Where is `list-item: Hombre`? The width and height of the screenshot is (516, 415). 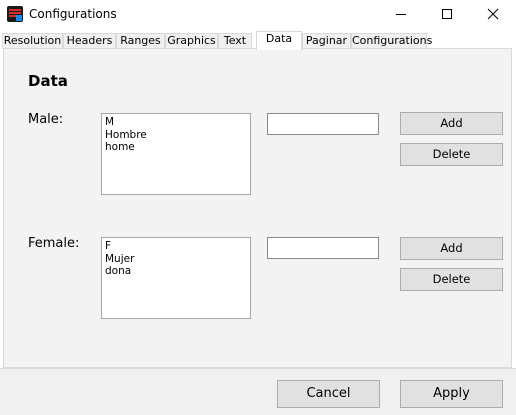
list-item: Hombre is located at coordinates (176, 135).